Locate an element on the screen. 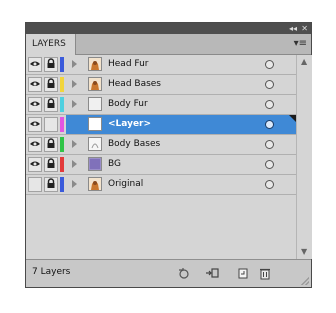 The width and height of the screenshot is (336, 313). layer-name-cell: BG is located at coordinates (181, 164).